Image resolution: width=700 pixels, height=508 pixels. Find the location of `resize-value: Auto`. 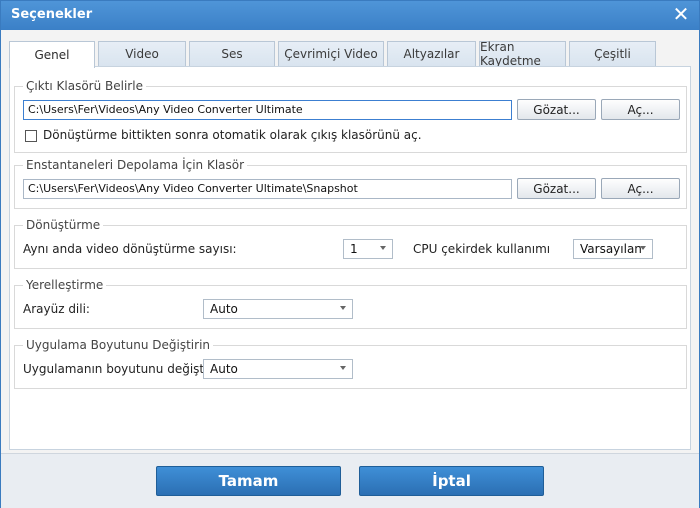

resize-value: Auto is located at coordinates (224, 369).